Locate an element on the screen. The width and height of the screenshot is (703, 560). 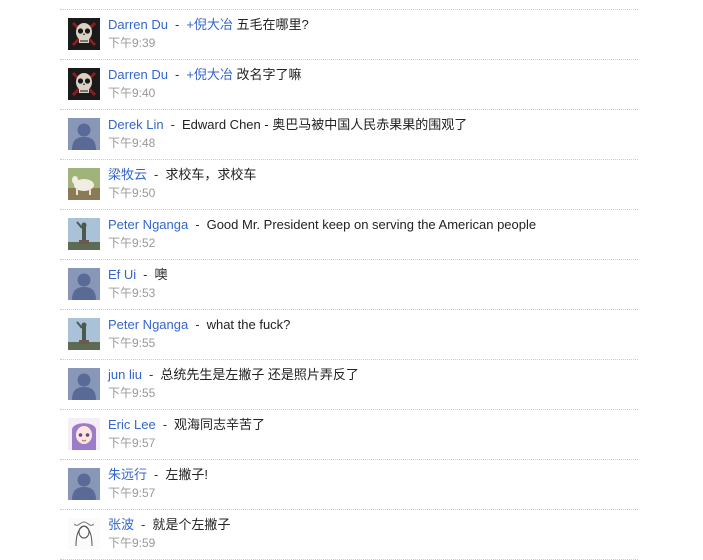
comment-timestamp: 下午9:53 is located at coordinates (131, 293).